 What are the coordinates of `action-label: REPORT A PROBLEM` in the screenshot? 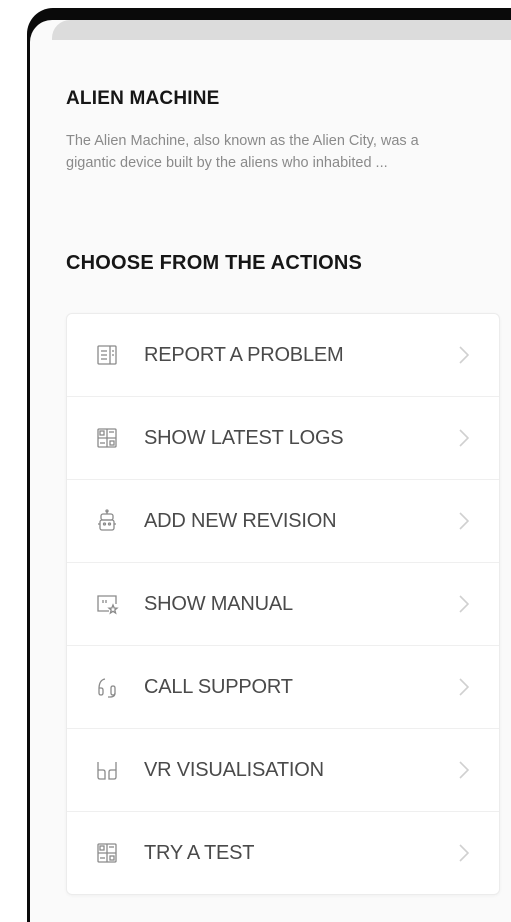 It's located at (244, 354).